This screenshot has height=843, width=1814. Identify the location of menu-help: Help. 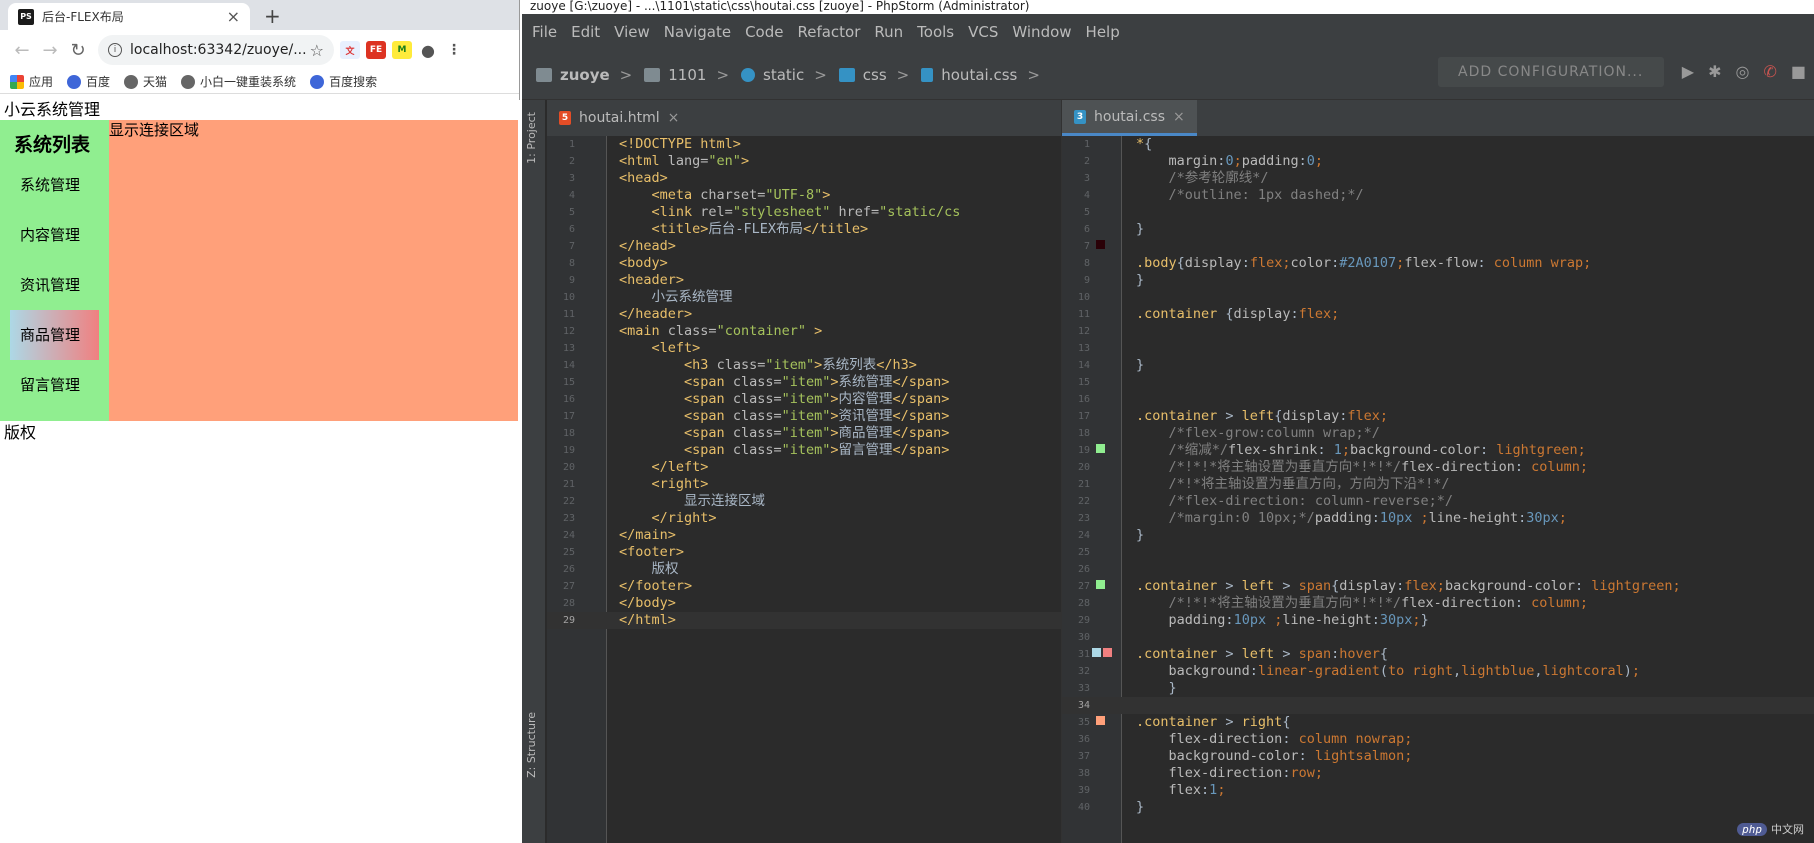
(1103, 32).